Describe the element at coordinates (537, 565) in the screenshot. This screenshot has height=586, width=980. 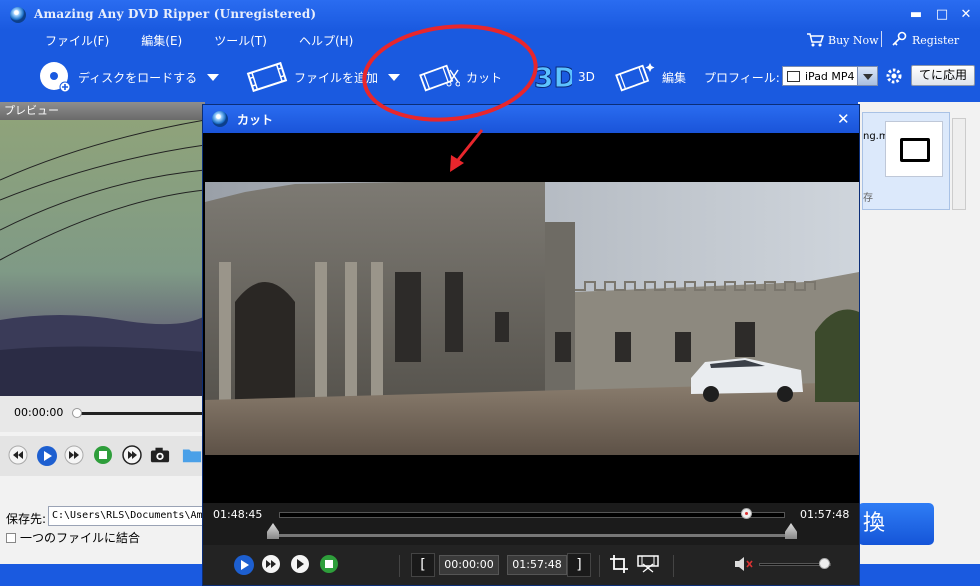
I see `cut-end-field: 01:57:48` at that location.